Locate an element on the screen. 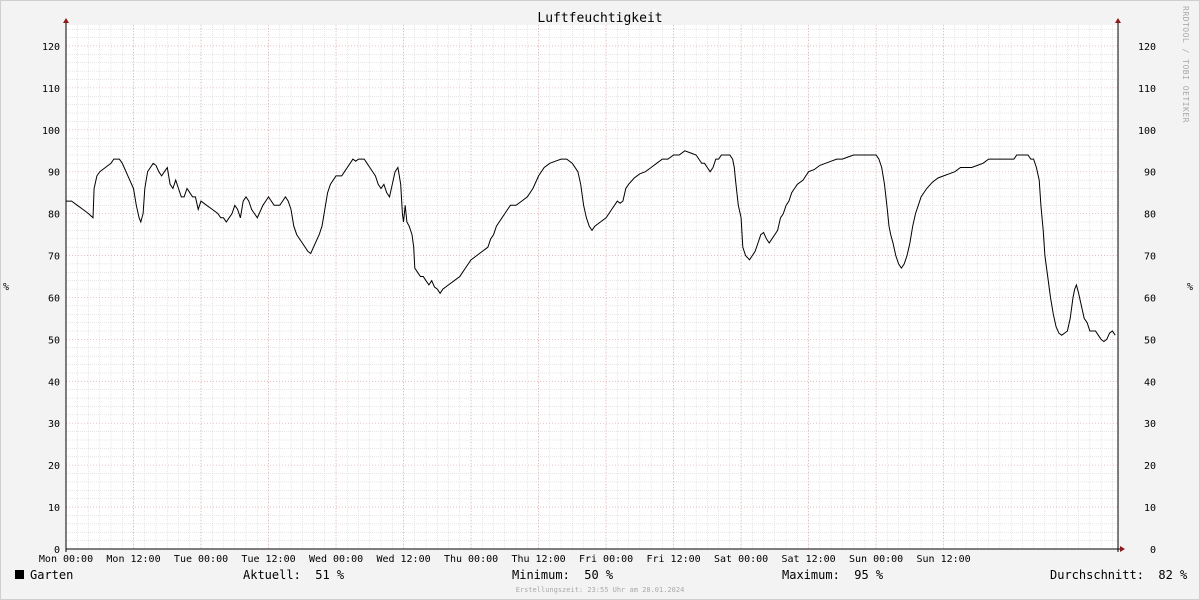 The width and height of the screenshot is (1200, 600). y-tick-label-right: 40 is located at coordinates (1150, 382).